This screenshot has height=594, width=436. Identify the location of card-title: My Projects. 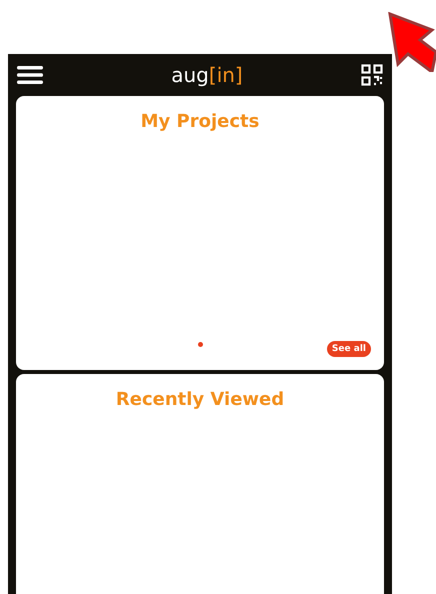
(200, 122).